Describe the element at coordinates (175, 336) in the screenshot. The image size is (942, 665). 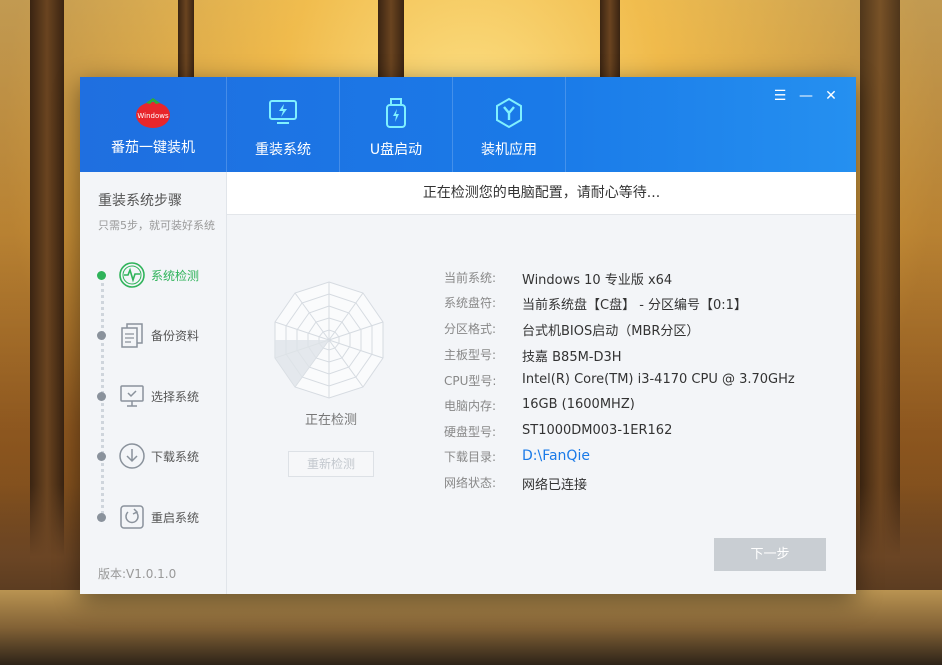
I see `step-label: 备份资料` at that location.